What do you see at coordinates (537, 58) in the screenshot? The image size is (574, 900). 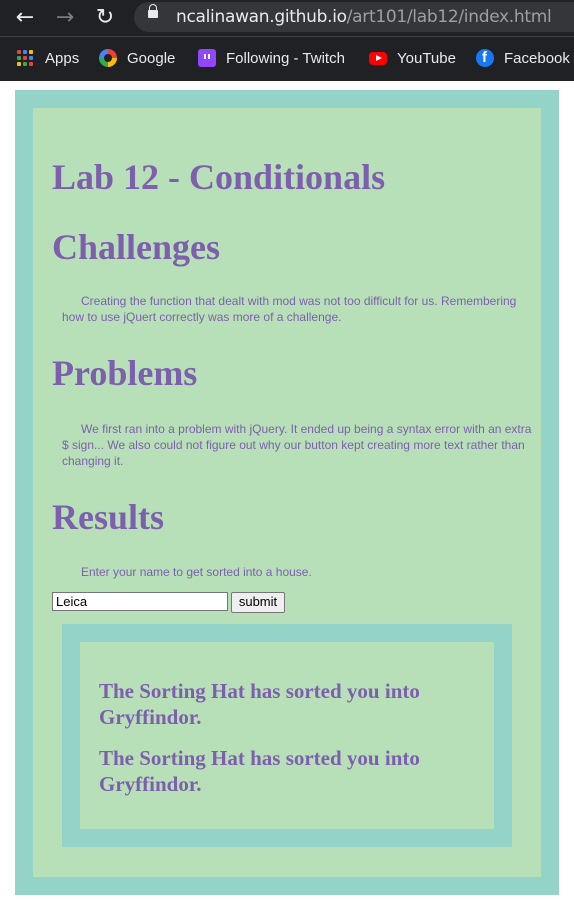 I see `bookmark-label: Facebook` at bounding box center [537, 58].